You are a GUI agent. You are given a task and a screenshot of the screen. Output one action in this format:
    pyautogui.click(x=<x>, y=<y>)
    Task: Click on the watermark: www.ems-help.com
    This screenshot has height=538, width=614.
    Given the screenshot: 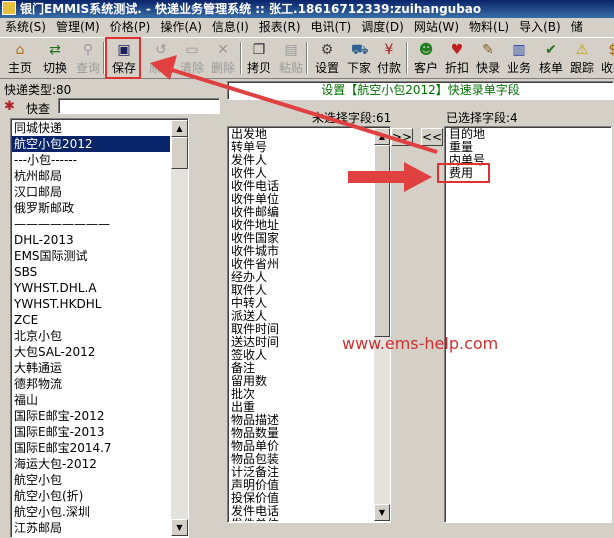 What is the action you would take?
    pyautogui.click(x=420, y=343)
    